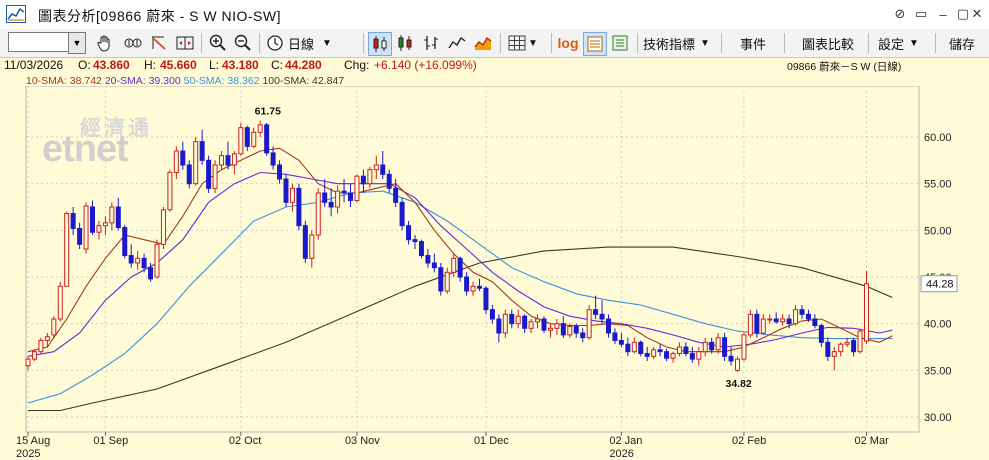 The width and height of the screenshot is (989, 460). I want to click on settings-label: 設定, so click(891, 44).